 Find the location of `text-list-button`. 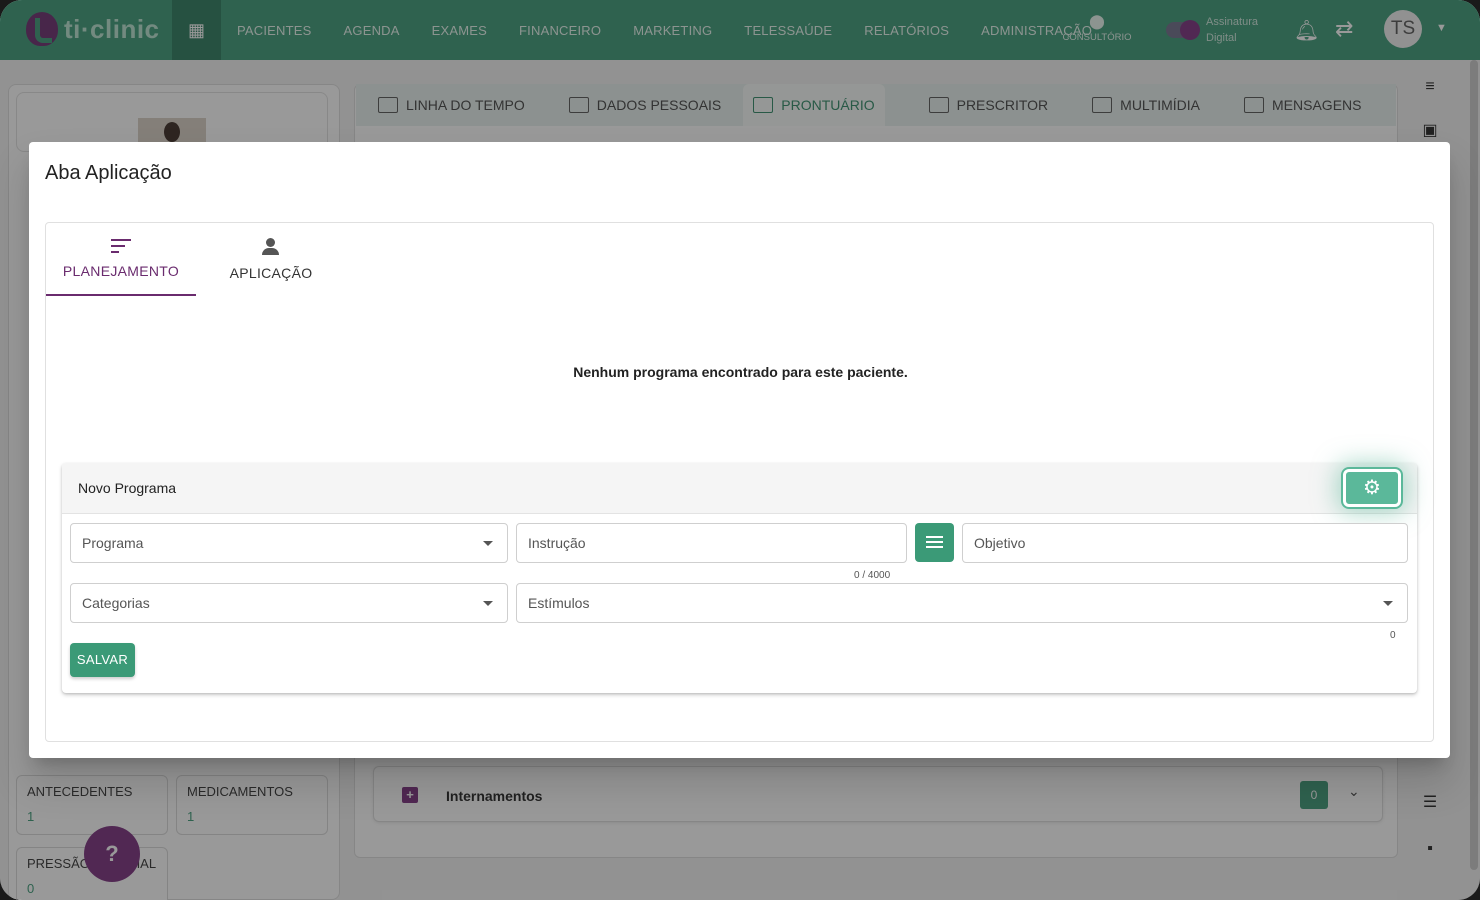

text-list-button is located at coordinates (934, 542).